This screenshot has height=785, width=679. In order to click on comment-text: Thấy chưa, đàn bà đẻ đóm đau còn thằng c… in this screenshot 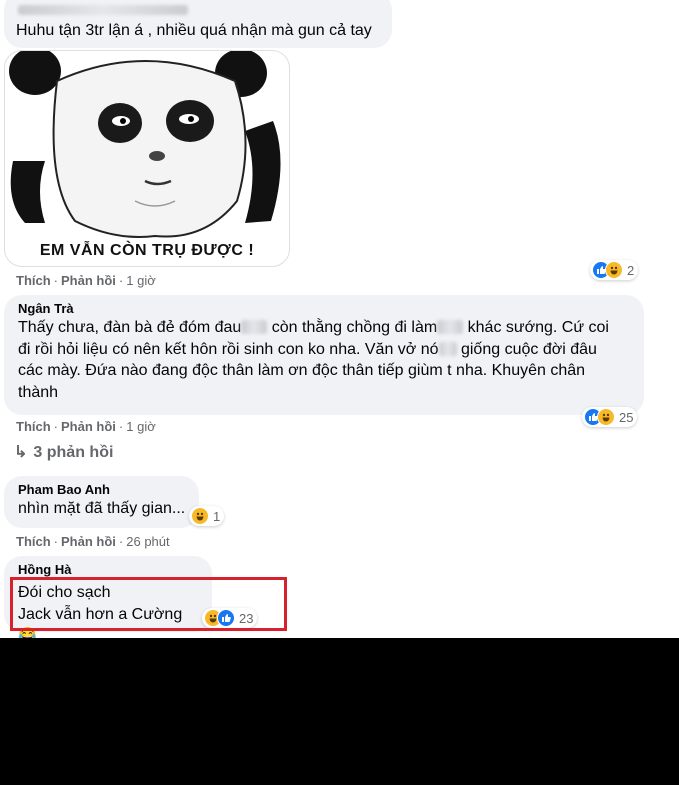, I will do `click(313, 360)`.